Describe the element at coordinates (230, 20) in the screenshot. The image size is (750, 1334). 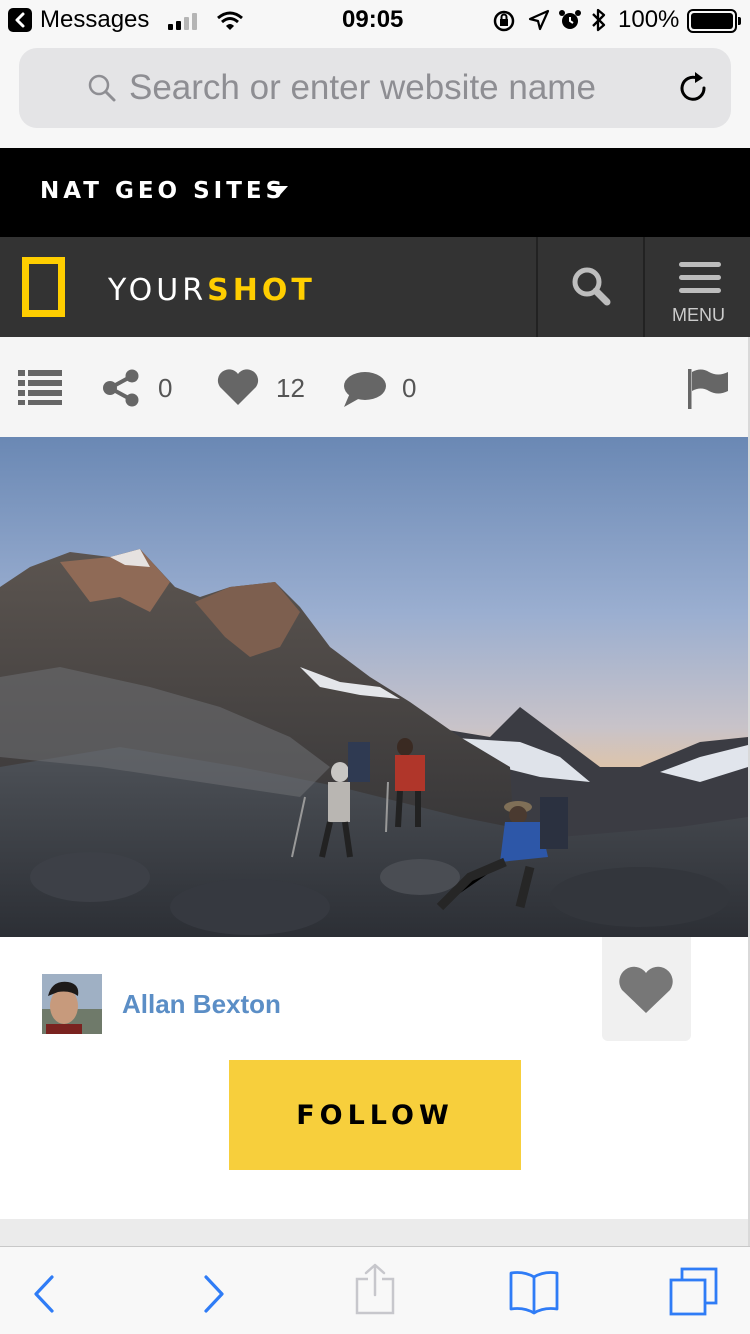
I see `wifi-icon` at that location.